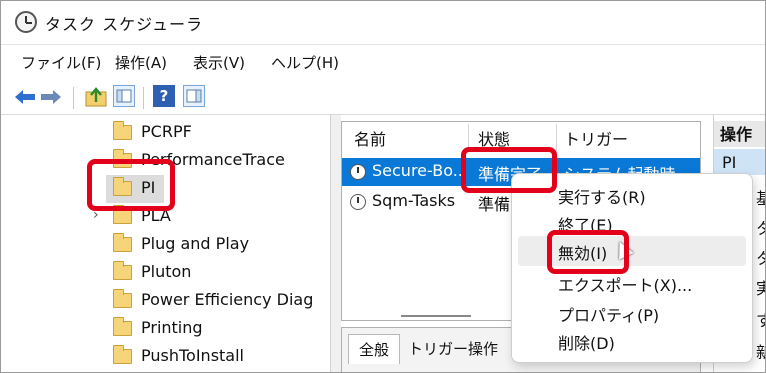 The height and width of the screenshot is (373, 766). What do you see at coordinates (195, 243) in the screenshot?
I see `tree-item-label: Plug and Play` at bounding box center [195, 243].